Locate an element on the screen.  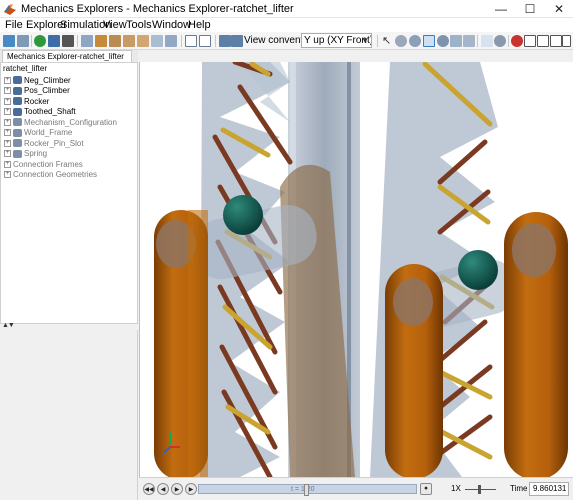
time-label: Time is located at coordinates (519, 488).